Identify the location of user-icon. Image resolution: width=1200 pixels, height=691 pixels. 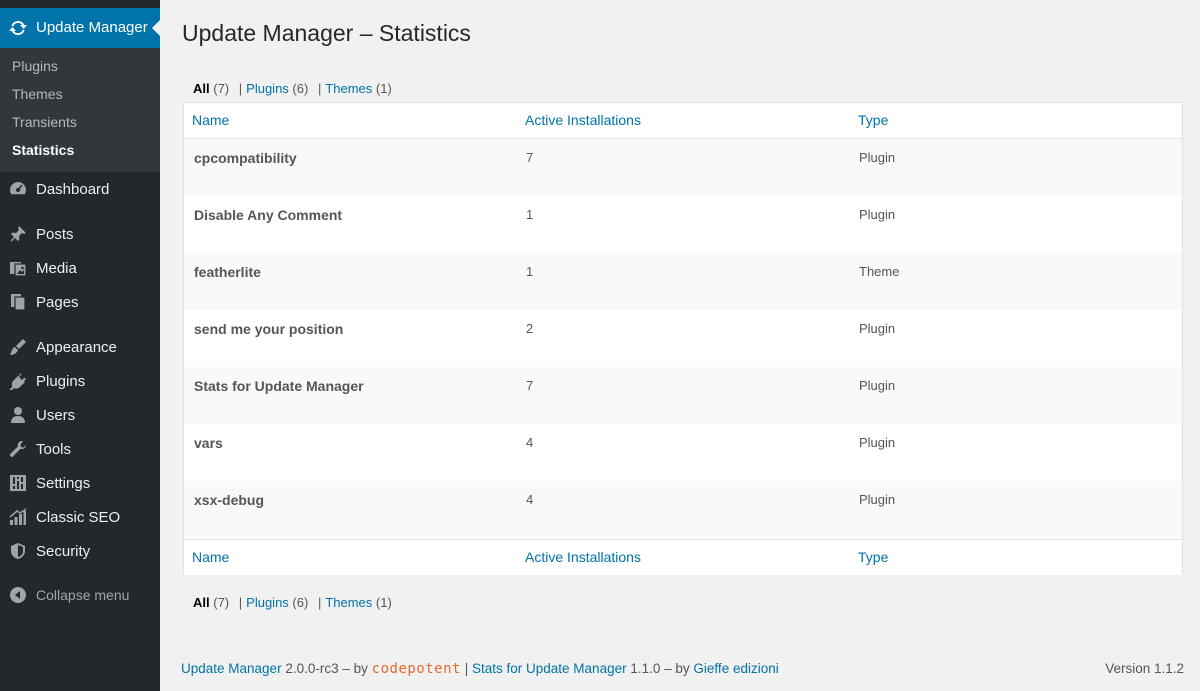
(18, 415).